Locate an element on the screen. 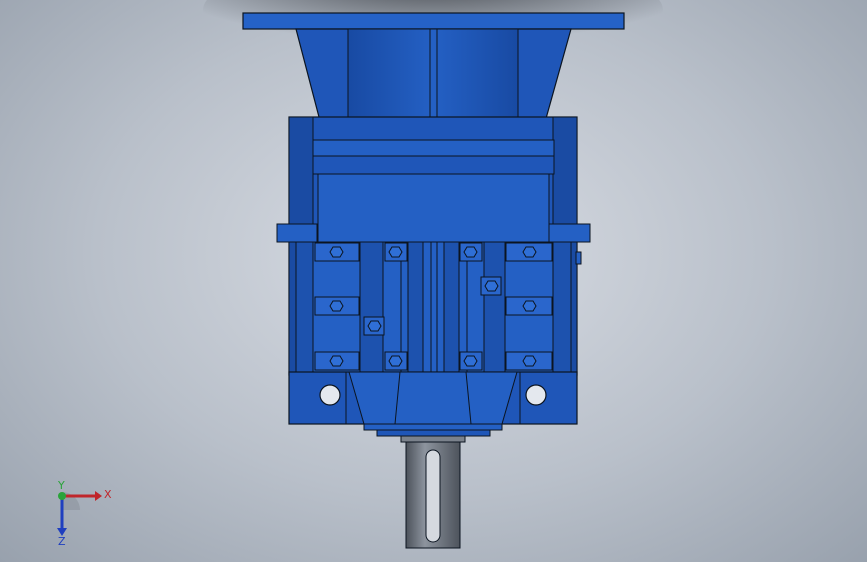  shaft-keyway is located at coordinates (433, 496).